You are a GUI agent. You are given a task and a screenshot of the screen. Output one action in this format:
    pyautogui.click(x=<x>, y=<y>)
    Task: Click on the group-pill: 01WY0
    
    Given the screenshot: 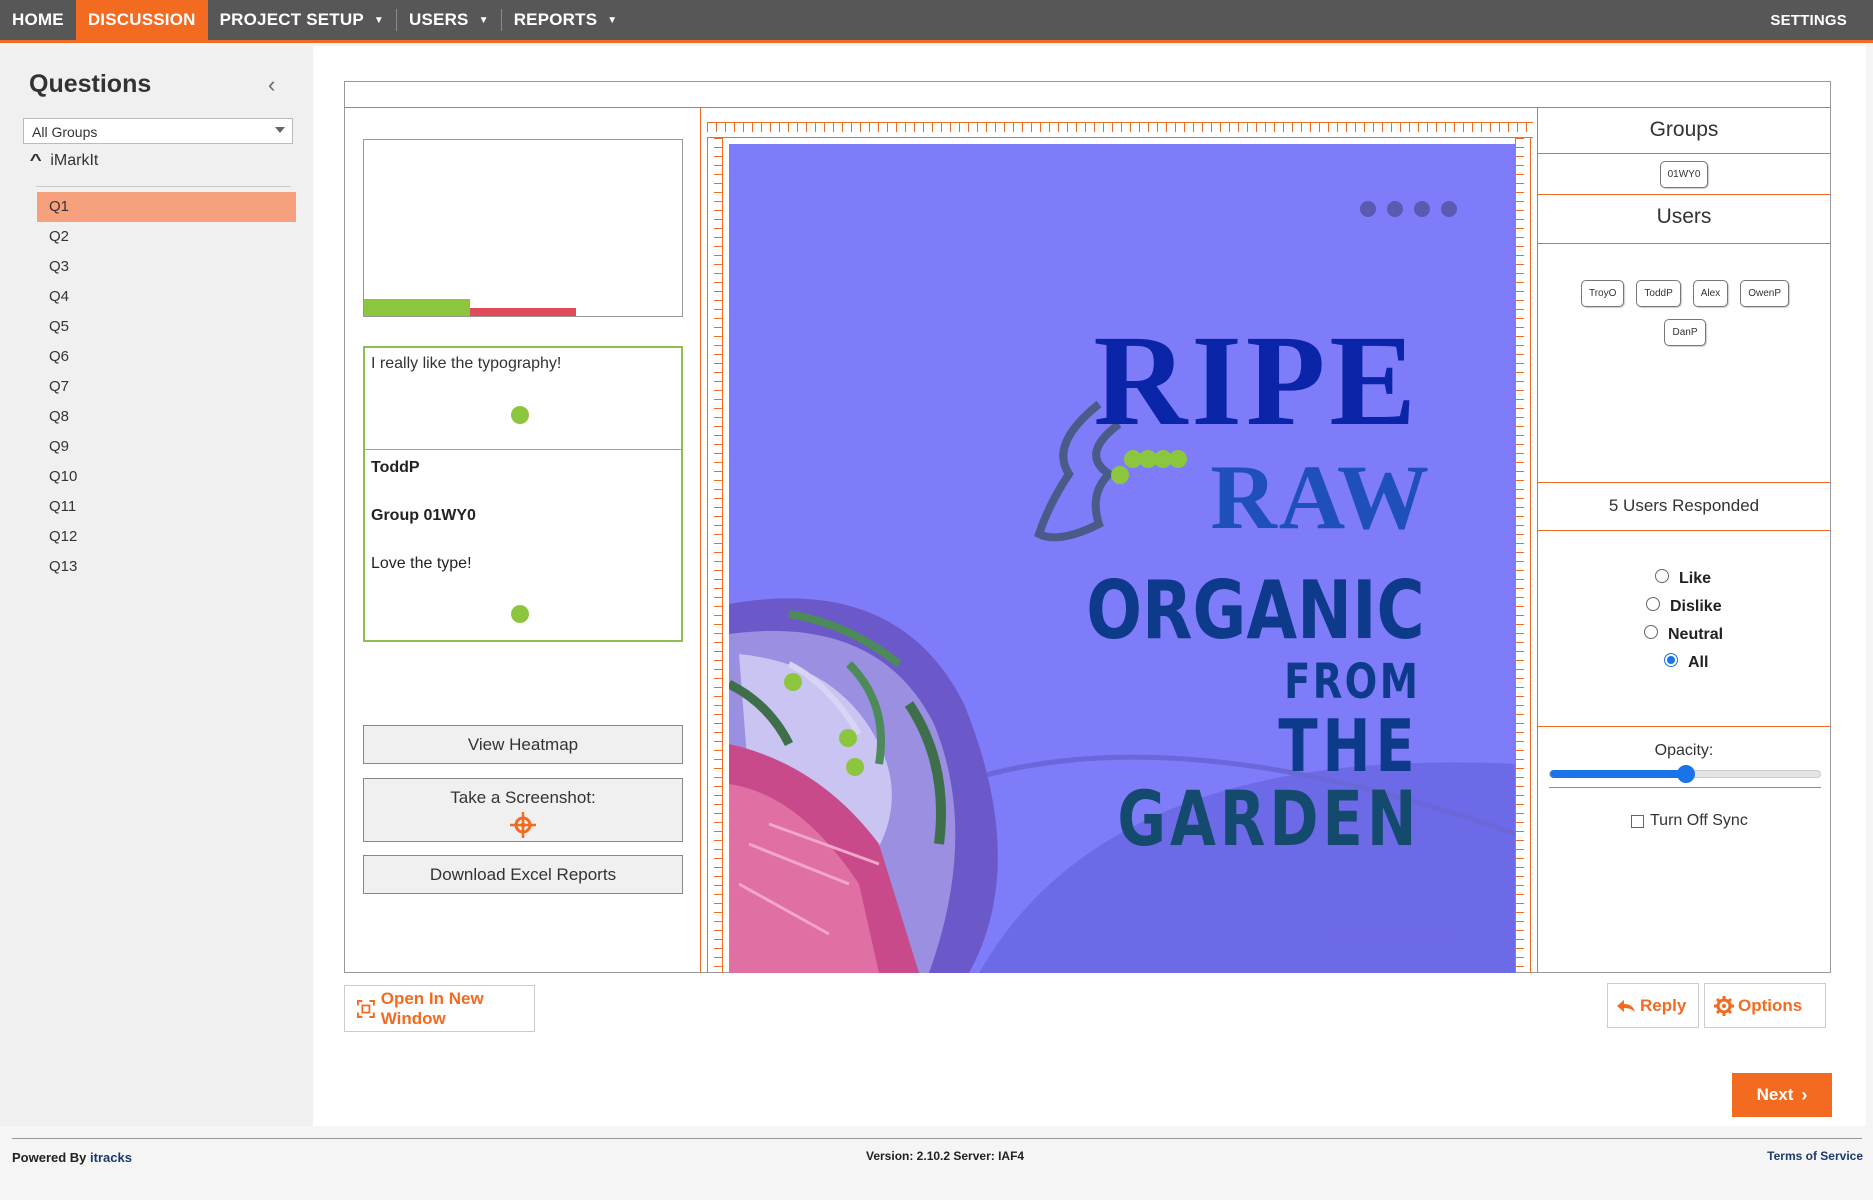 What is the action you would take?
    pyautogui.click(x=1684, y=174)
    